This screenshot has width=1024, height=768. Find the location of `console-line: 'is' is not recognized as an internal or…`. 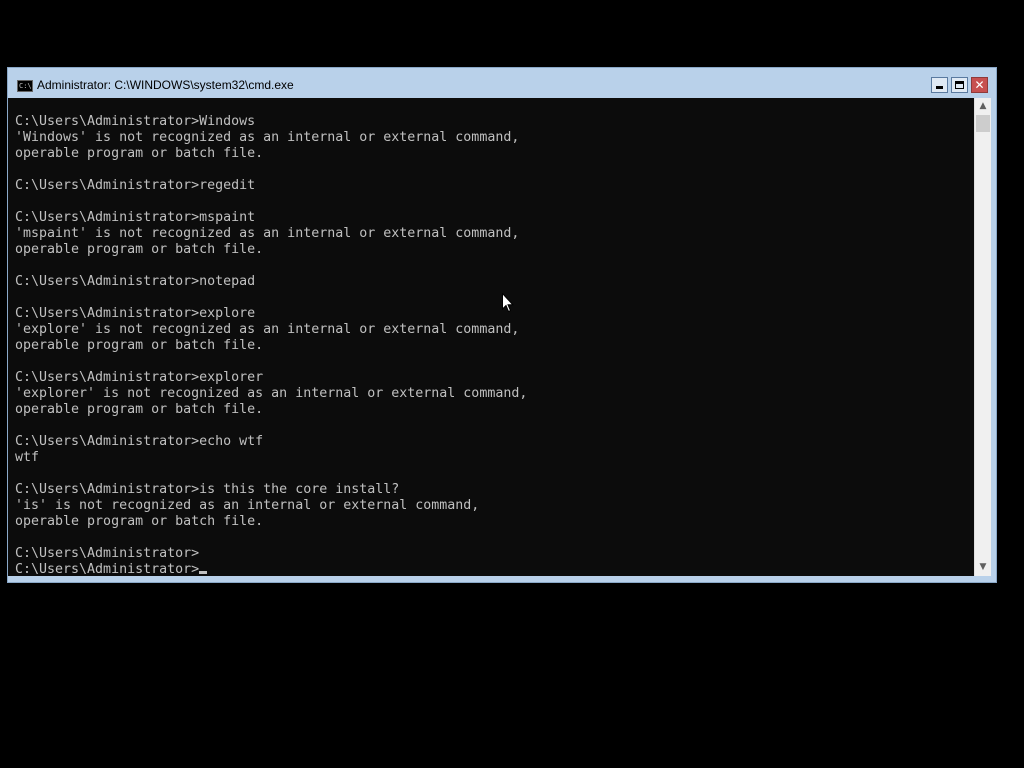

console-line: 'is' is not recognized as an internal or… is located at coordinates (271, 506).